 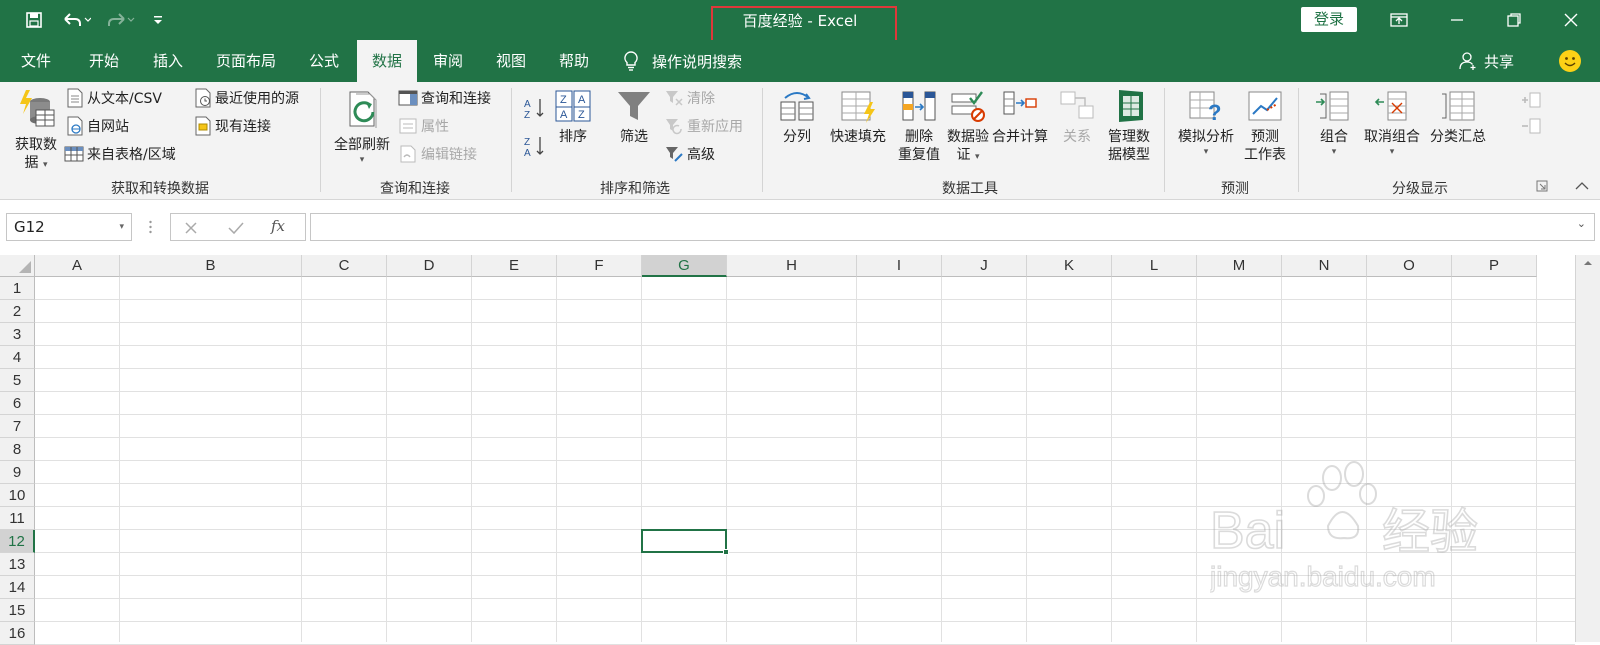 I want to click on row-header: 2, so click(x=17, y=311).